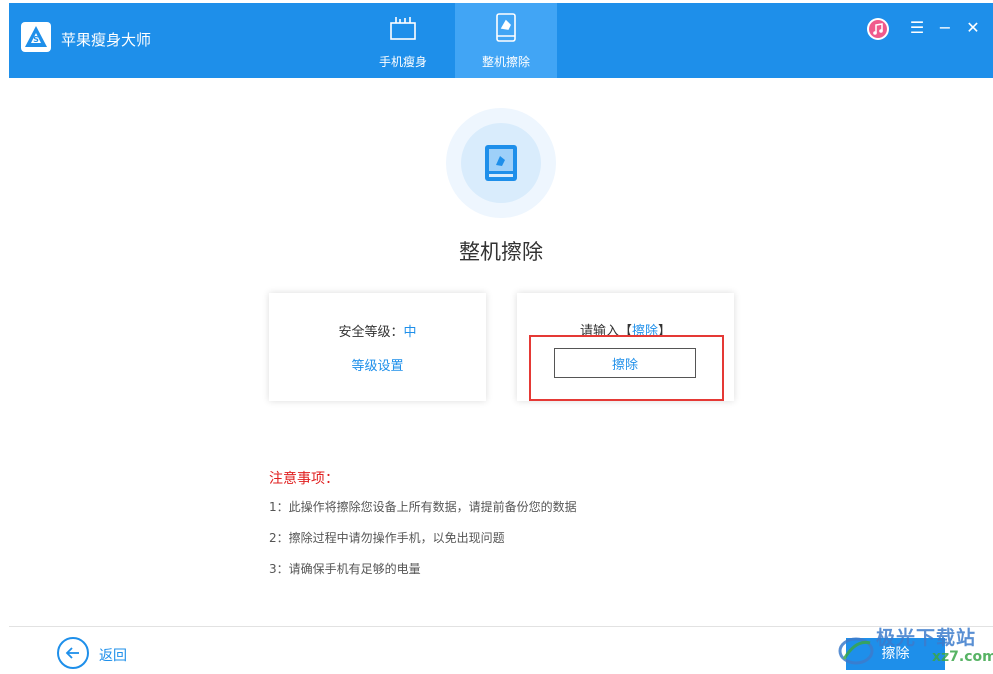 The image size is (993, 674). I want to click on hero-icon-bg, so click(501, 163).